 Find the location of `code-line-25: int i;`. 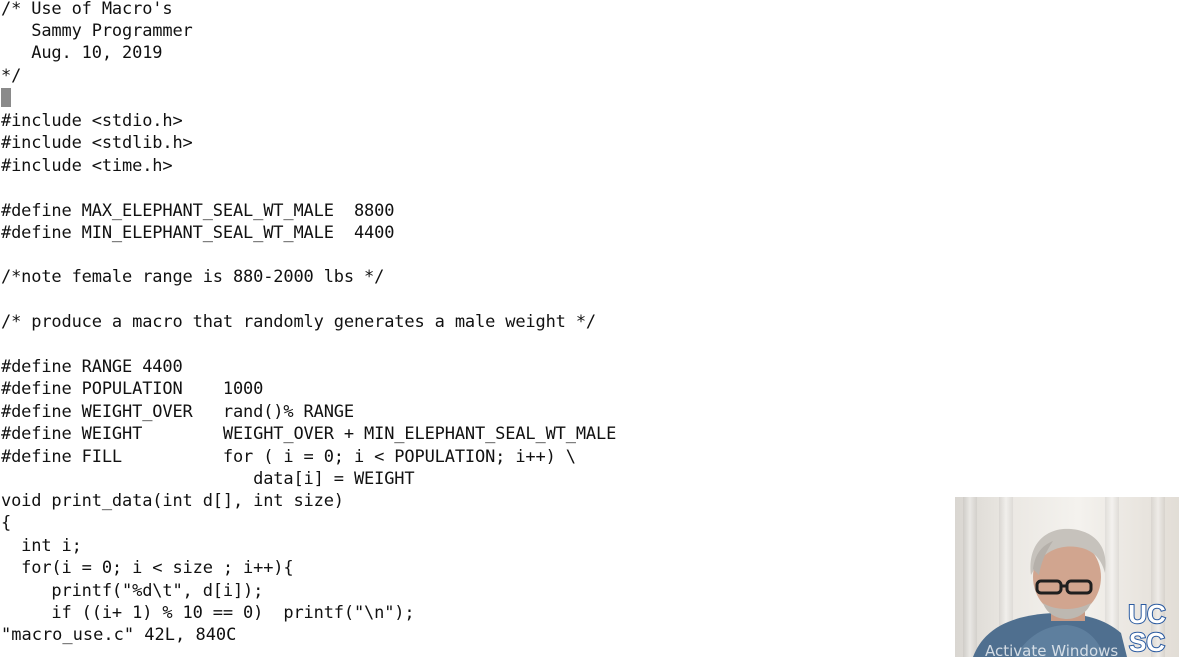

code-line-25: int i; is located at coordinates (41, 546).